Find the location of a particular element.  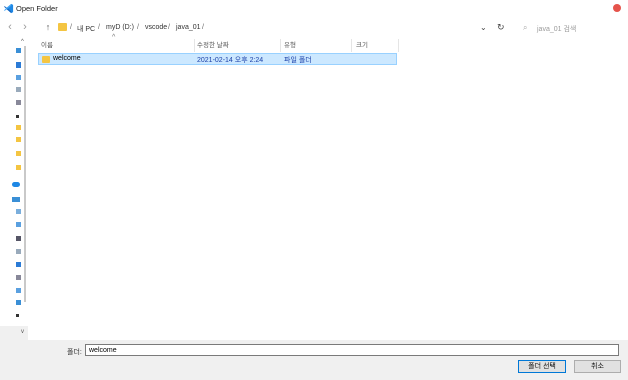

close-button is located at coordinates (617, 8).